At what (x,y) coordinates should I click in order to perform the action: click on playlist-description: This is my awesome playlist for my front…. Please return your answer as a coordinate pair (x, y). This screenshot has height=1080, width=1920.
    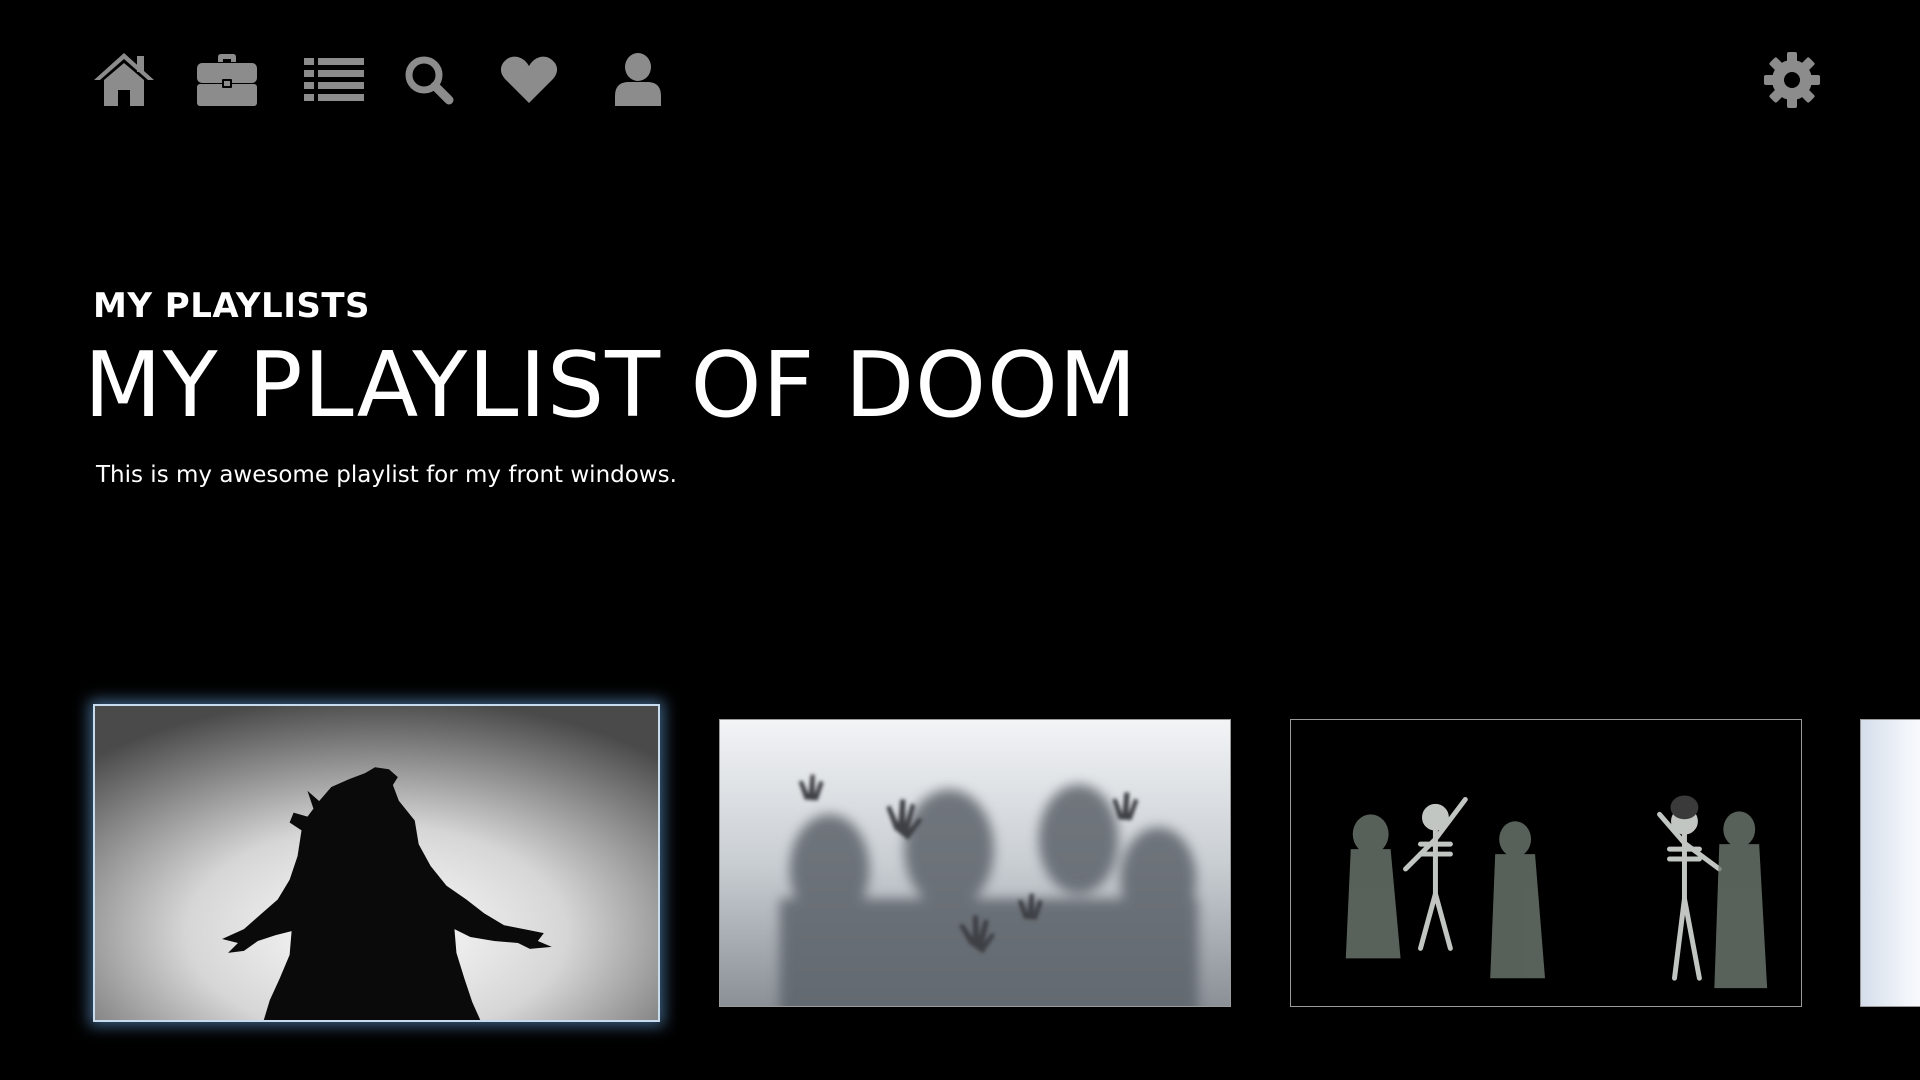
    Looking at the image, I should click on (386, 475).